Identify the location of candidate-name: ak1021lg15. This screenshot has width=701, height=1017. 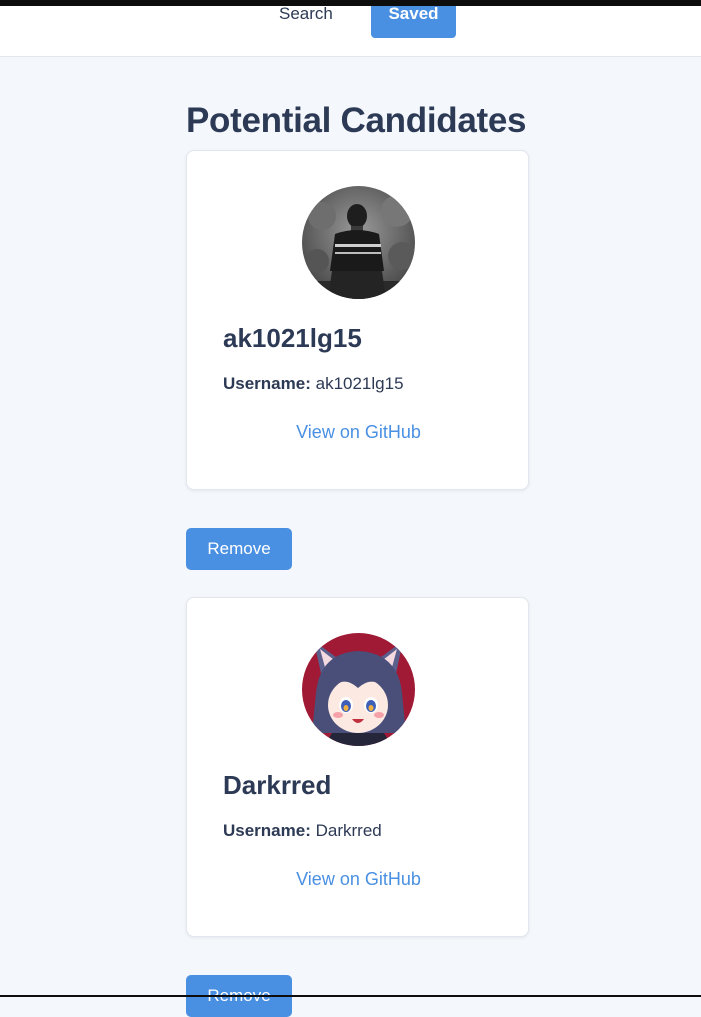
(292, 338).